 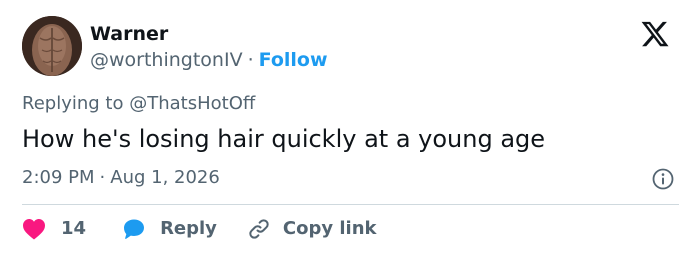 What do you see at coordinates (293, 60) in the screenshot?
I see `follow-button: Follow` at bounding box center [293, 60].